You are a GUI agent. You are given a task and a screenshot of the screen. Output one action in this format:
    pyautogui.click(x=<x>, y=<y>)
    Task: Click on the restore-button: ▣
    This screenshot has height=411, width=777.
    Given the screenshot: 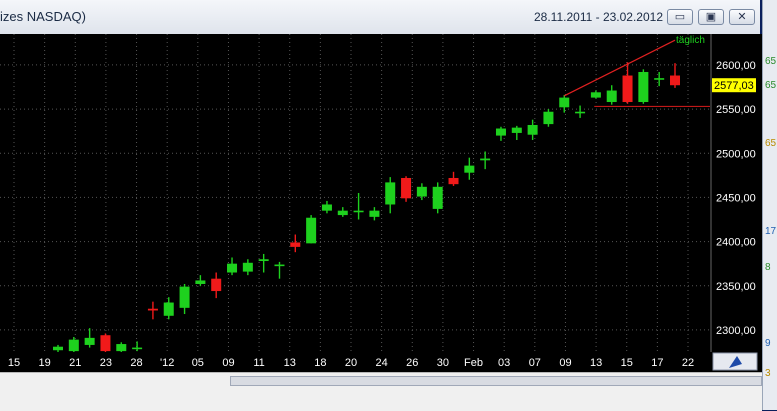 What is the action you would take?
    pyautogui.click(x=711, y=17)
    